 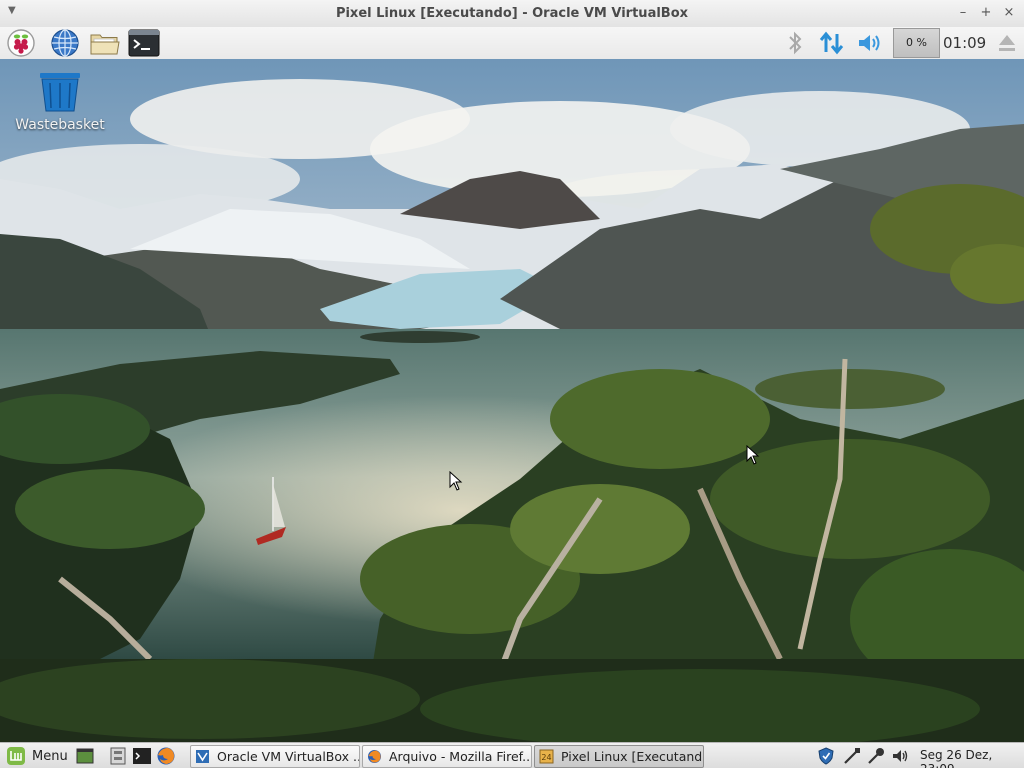 I want to click on wastebasket-icon, so click(x=60, y=92).